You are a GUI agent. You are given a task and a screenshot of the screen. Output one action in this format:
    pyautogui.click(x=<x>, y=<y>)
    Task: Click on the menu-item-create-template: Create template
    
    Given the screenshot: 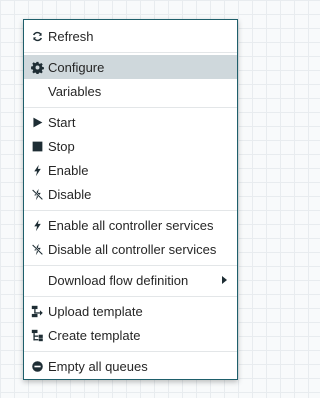 What is the action you would take?
    pyautogui.click(x=130, y=335)
    